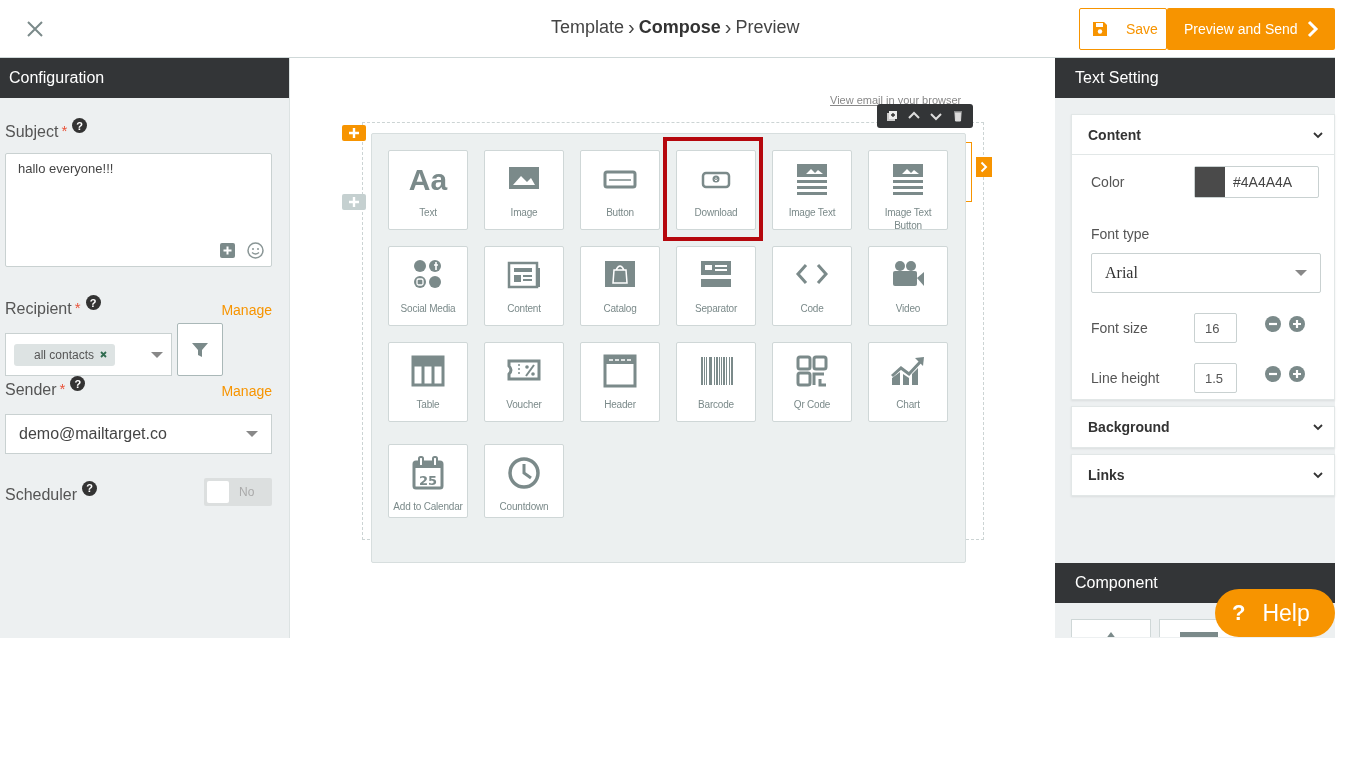 This screenshot has width=1366, height=768. I want to click on block-tile: Button, so click(620, 190).